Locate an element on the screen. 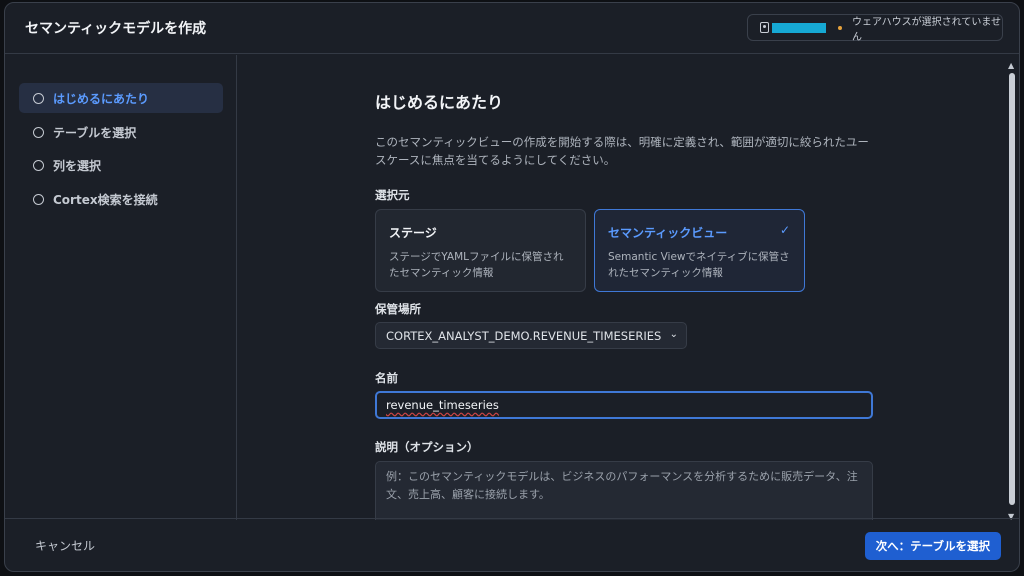 Image resolution: width=1024 pixels, height=576 pixels. option-description: Semantic Viewでネイティブに保管されたセマンティック情報 is located at coordinates (699, 265).